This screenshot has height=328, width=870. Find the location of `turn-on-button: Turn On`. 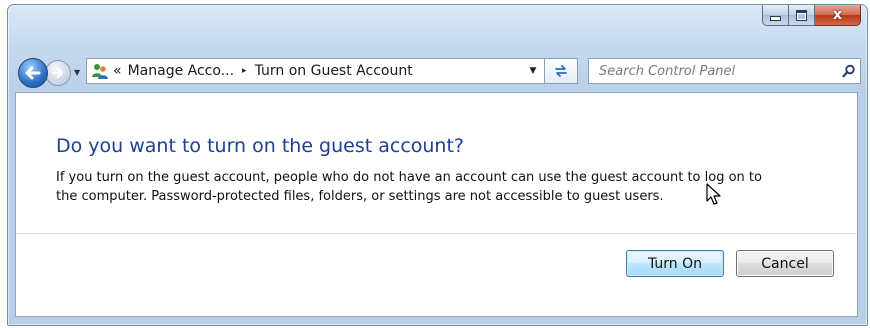

turn-on-button: Turn On is located at coordinates (675, 263).